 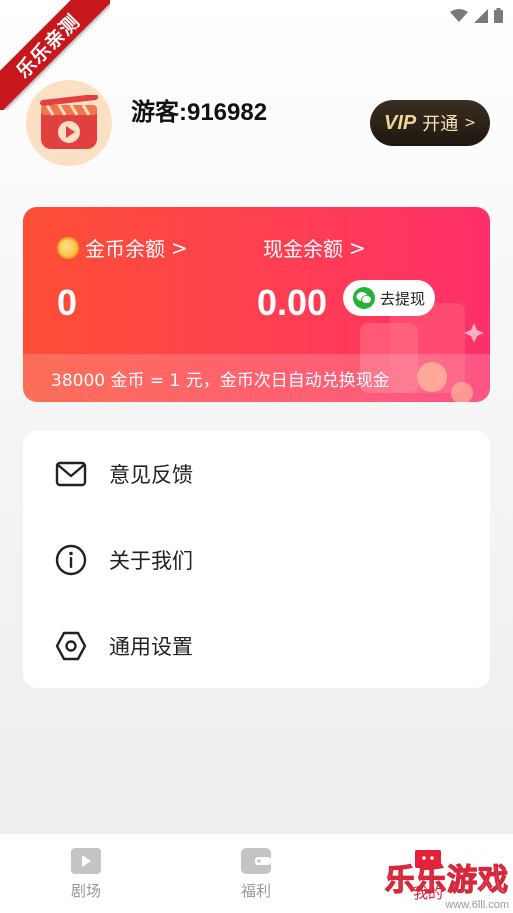 I want to click on wechat-icon, so click(x=363, y=298).